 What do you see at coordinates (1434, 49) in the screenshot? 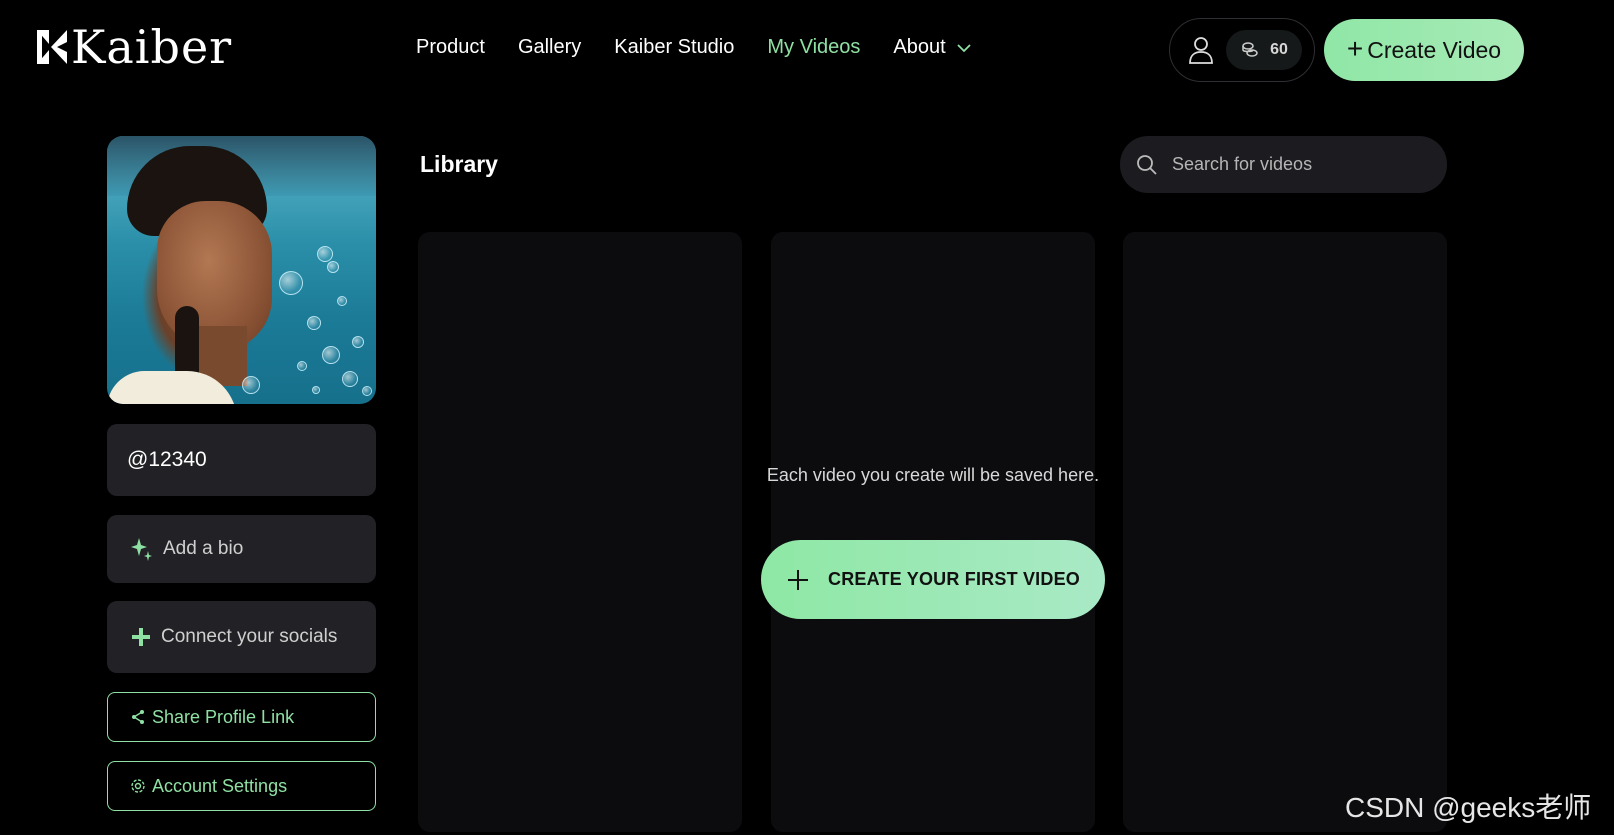
I see `create-video-label: Create Video` at bounding box center [1434, 49].